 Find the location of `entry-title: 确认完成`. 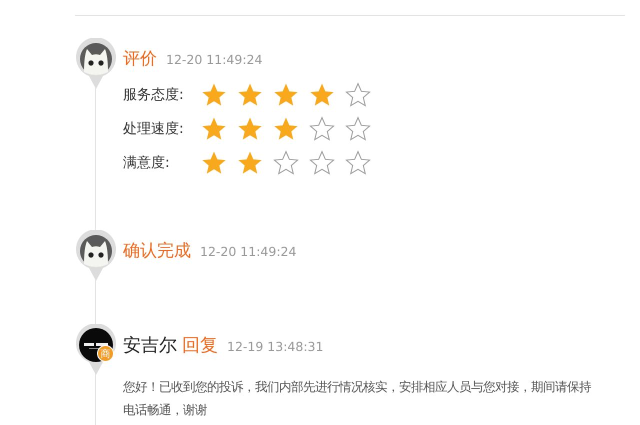

entry-title: 确认完成 is located at coordinates (157, 251).